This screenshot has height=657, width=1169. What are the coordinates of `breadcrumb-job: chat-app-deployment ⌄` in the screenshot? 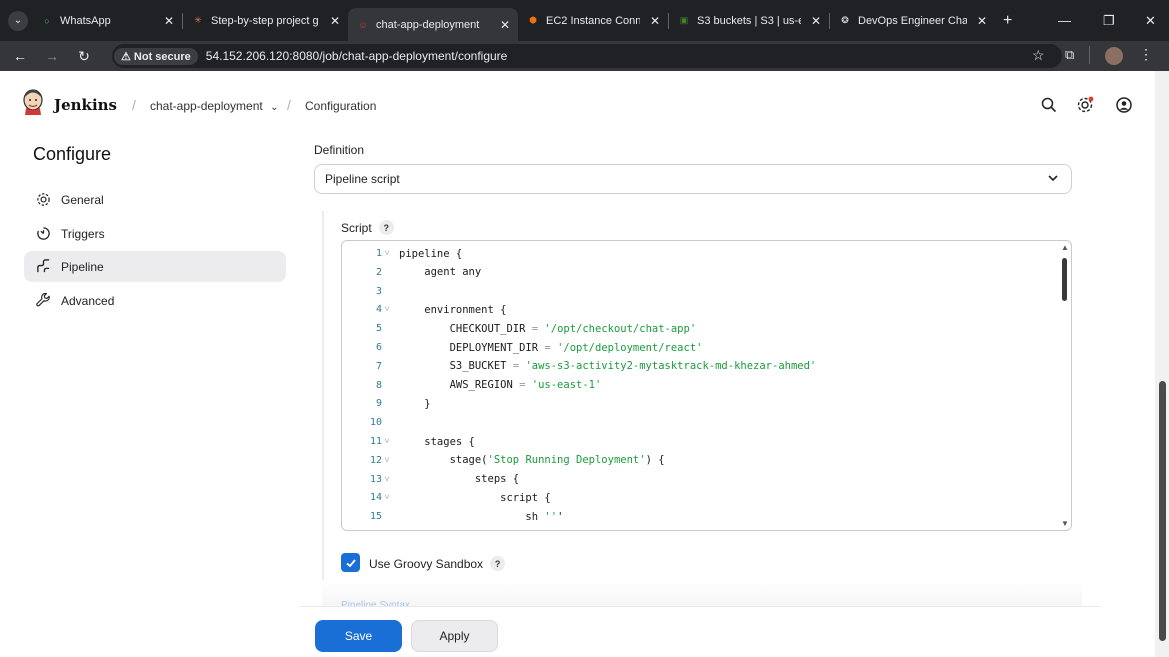 It's located at (214, 106).